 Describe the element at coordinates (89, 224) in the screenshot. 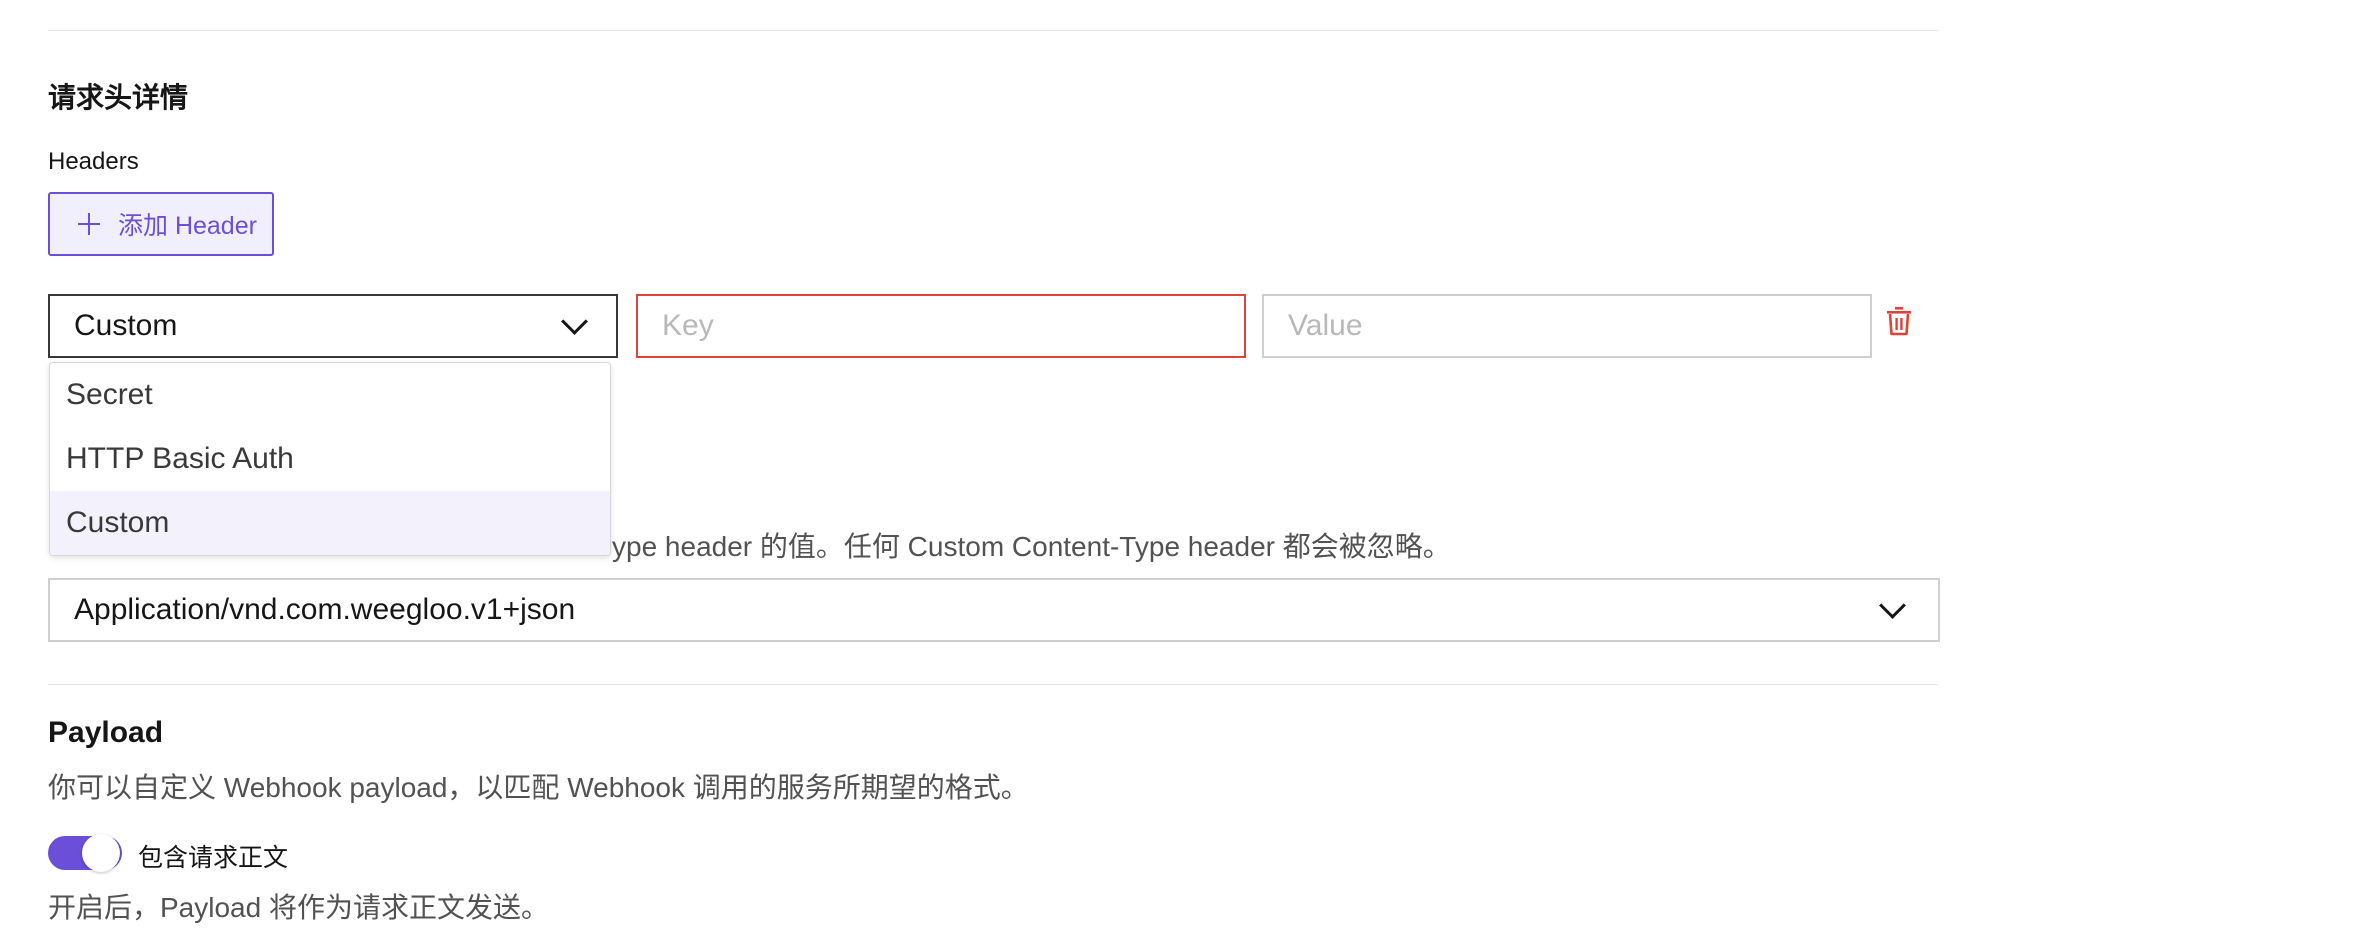

I see `plus-icon` at that location.